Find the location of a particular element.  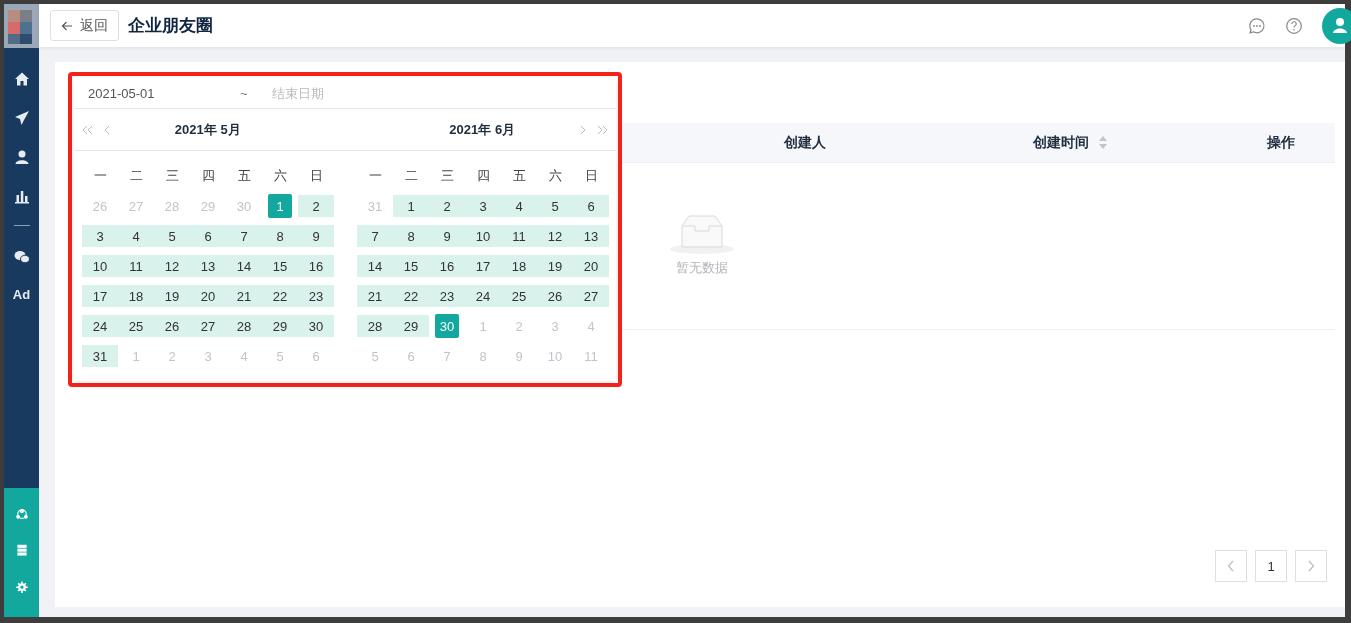

empty-text: 暂无数据 is located at coordinates (701, 268).